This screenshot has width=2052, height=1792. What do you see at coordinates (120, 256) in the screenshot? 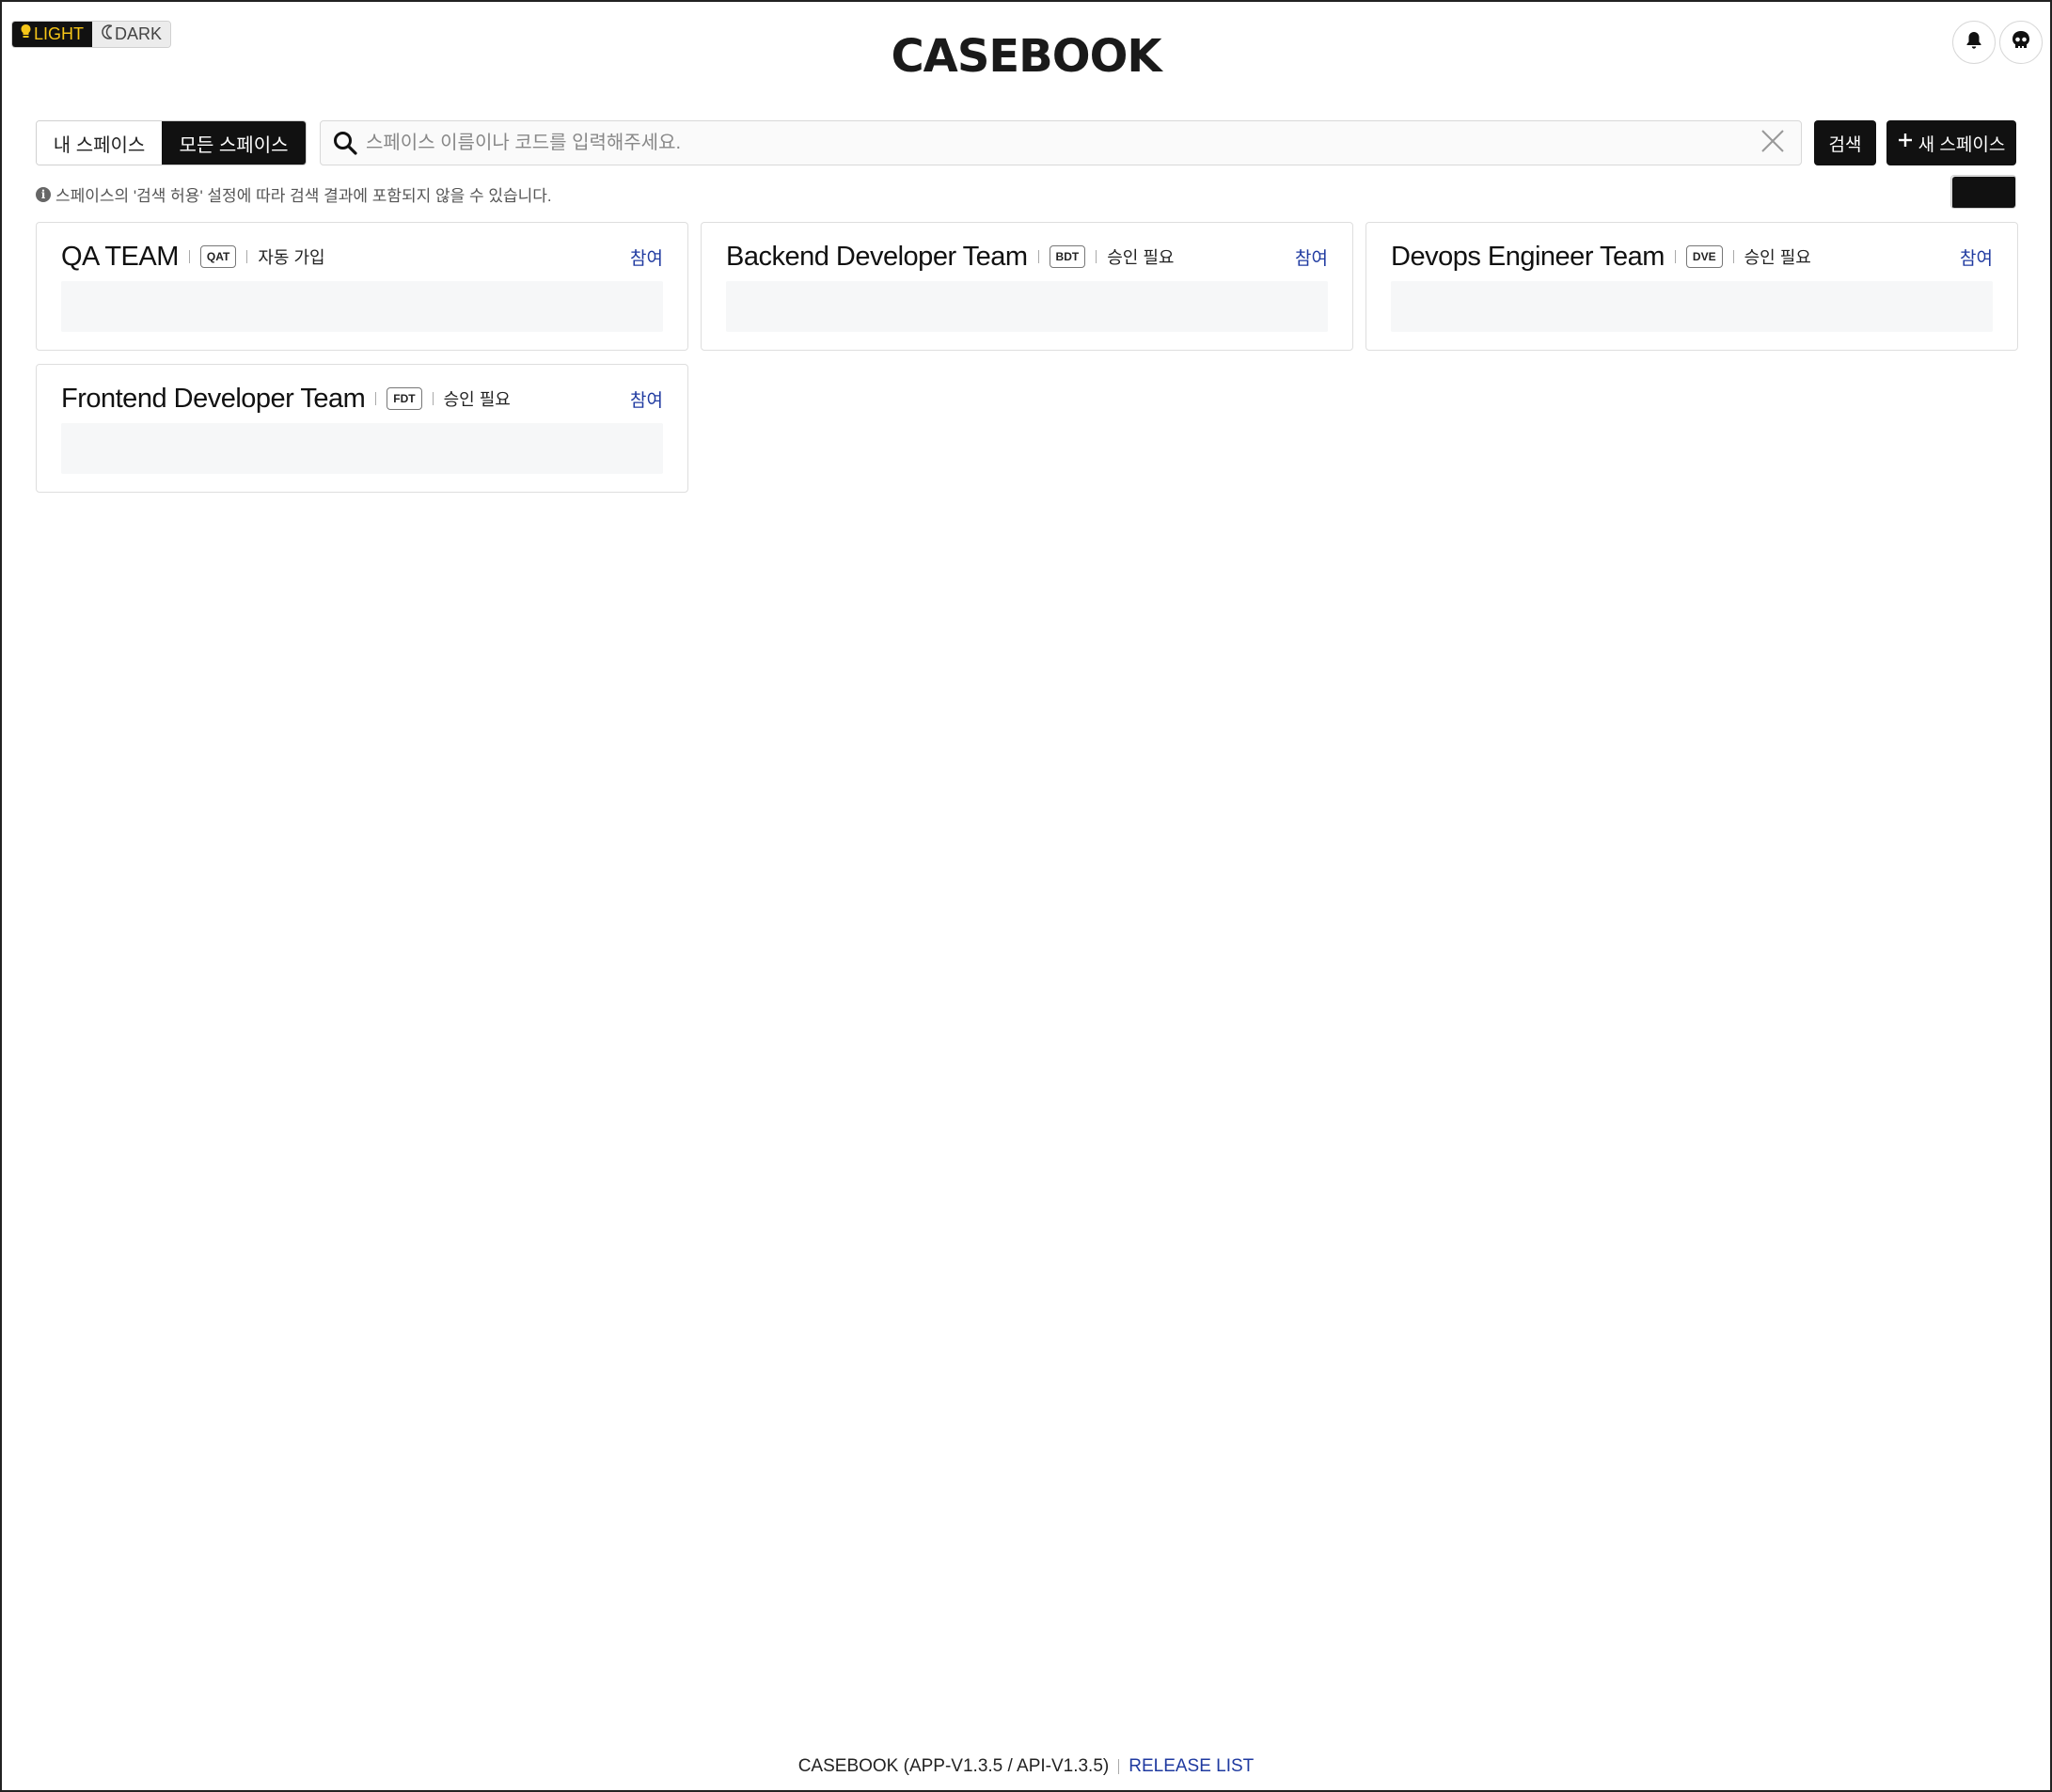
I see `space-name: QA TEAM` at bounding box center [120, 256].